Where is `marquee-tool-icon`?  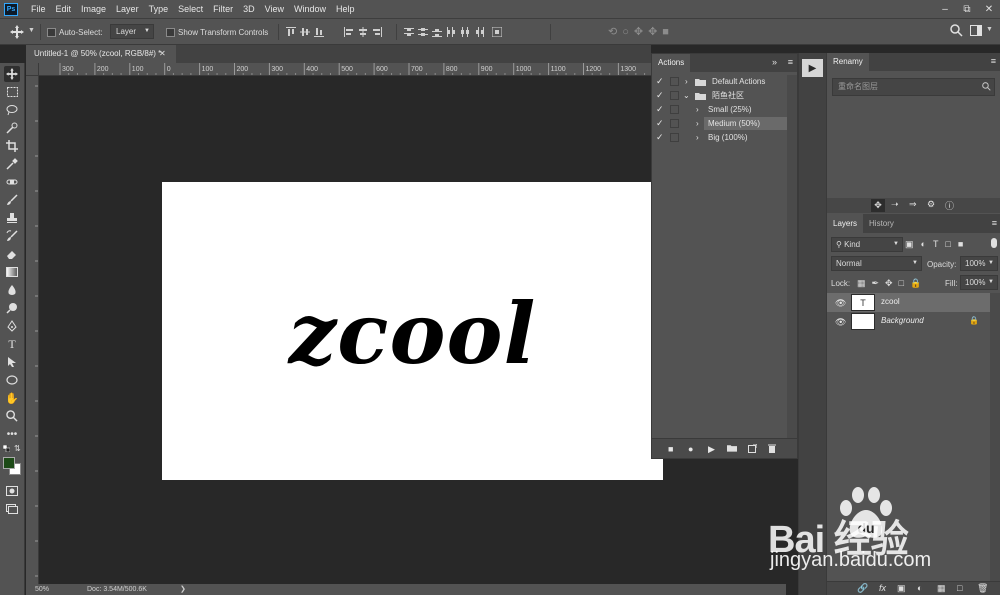
marquee-tool-icon is located at coordinates (12, 92).